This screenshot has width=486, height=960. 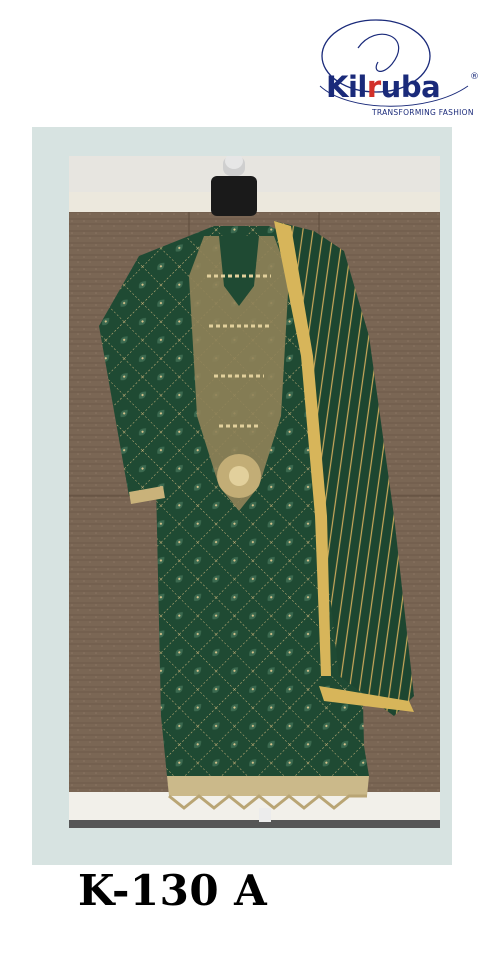 What do you see at coordinates (474, 77) in the screenshot?
I see `registered-mark: ®` at bounding box center [474, 77].